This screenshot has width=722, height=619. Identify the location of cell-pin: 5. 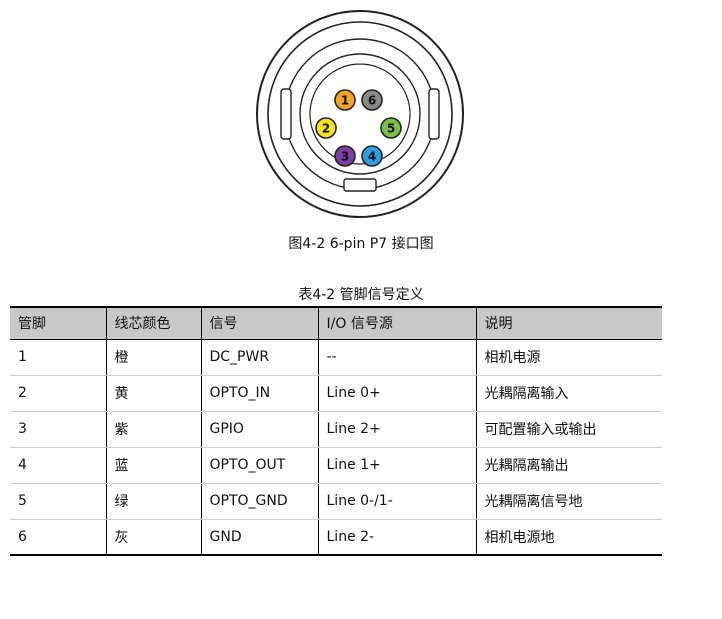
(58, 501).